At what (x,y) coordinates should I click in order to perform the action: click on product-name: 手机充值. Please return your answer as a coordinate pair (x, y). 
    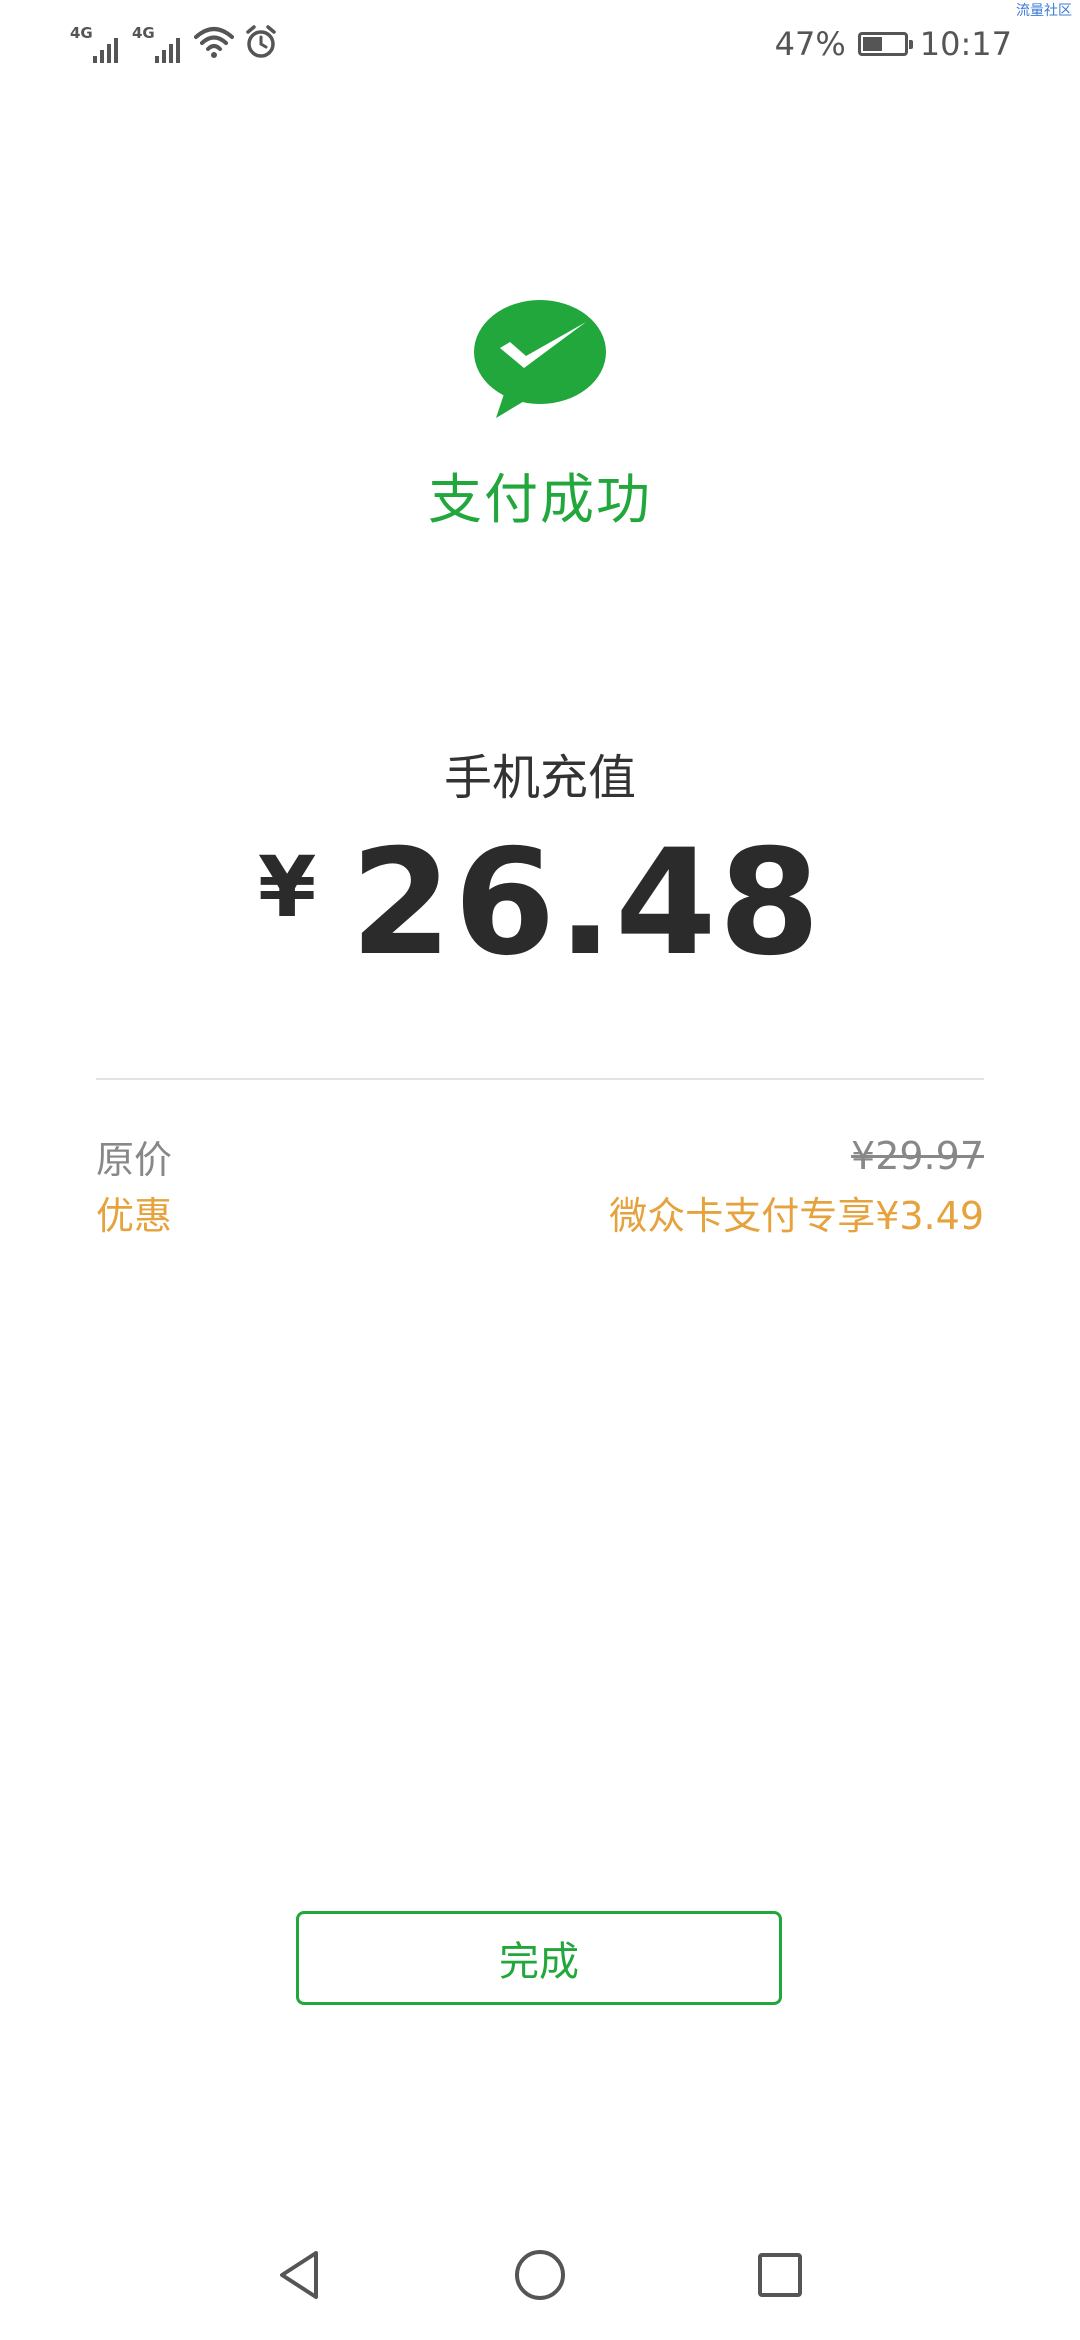
    Looking at the image, I should click on (539, 778).